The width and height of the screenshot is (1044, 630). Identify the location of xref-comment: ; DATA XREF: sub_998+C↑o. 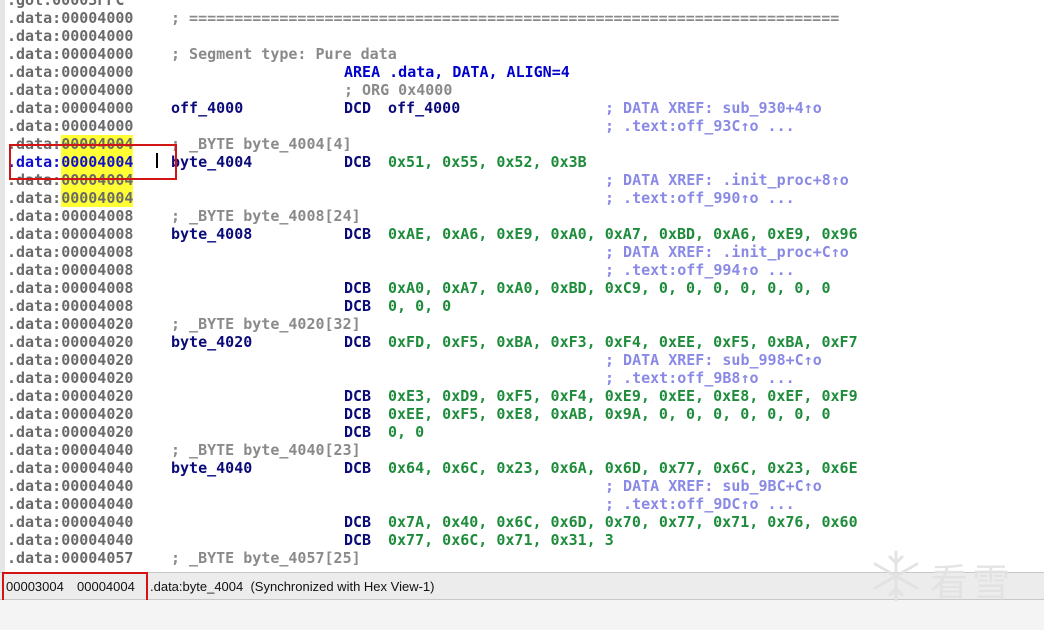
(713, 360).